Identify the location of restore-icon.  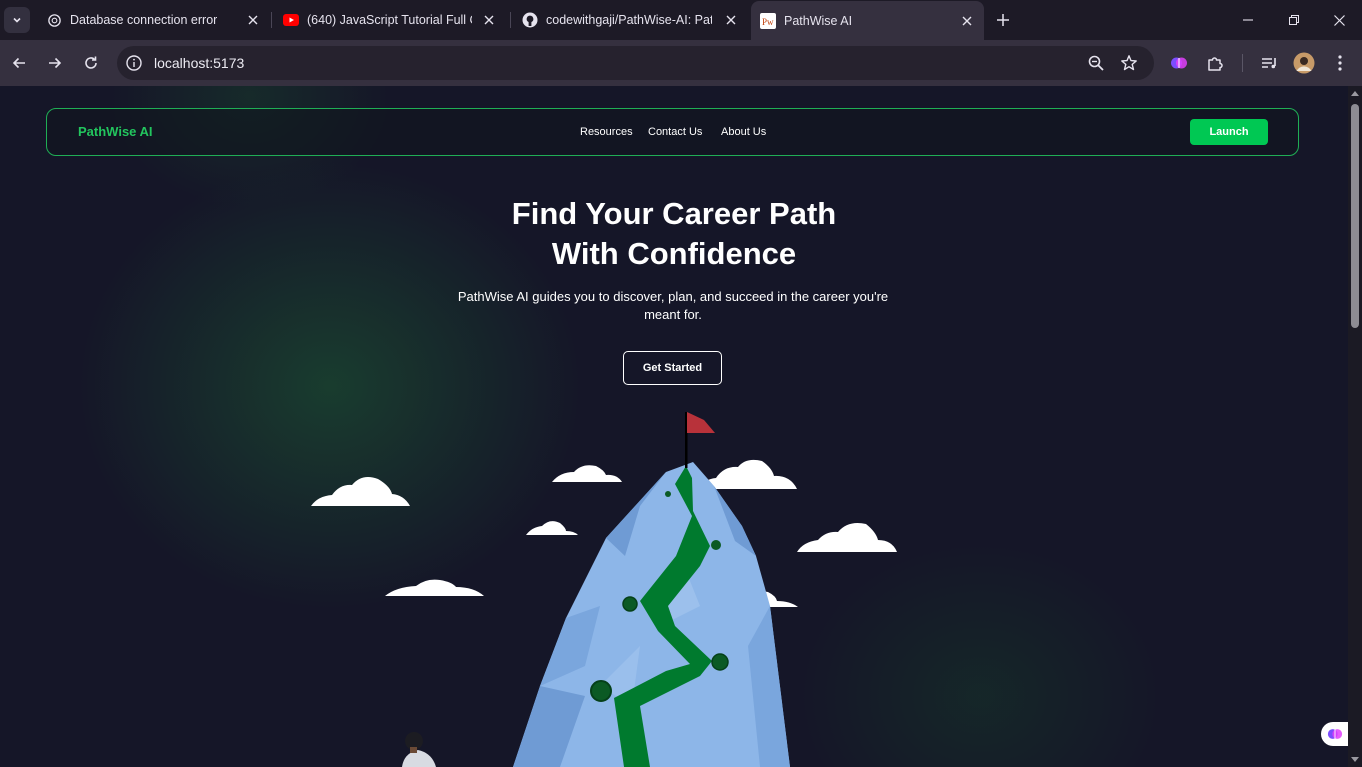
(1294, 20).